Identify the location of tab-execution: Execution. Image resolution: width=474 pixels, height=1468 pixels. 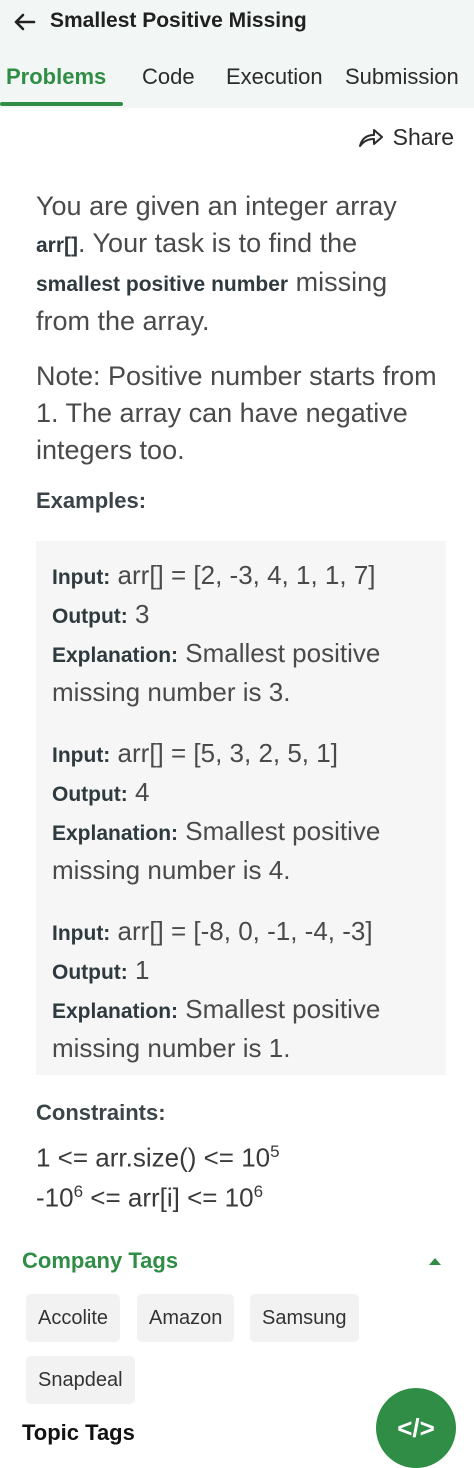
(274, 77).